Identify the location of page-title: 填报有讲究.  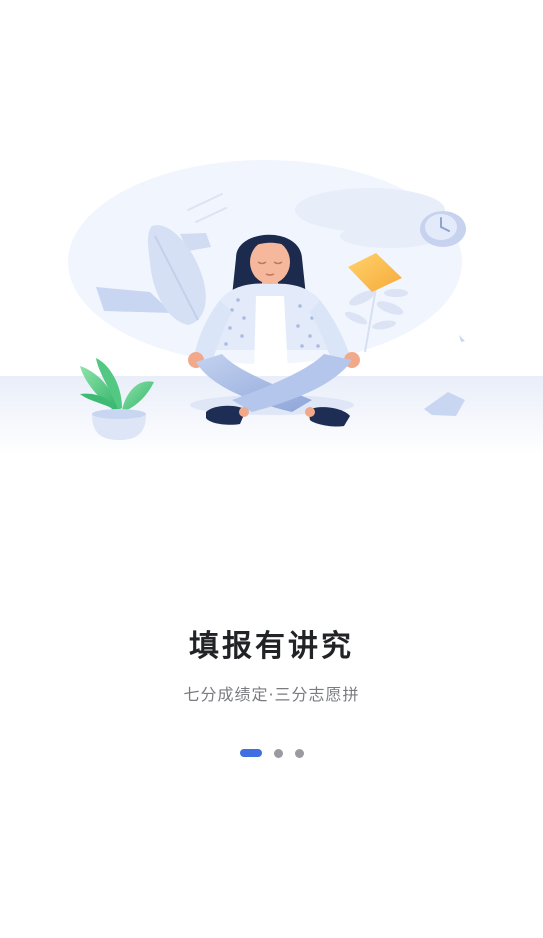
(271, 646).